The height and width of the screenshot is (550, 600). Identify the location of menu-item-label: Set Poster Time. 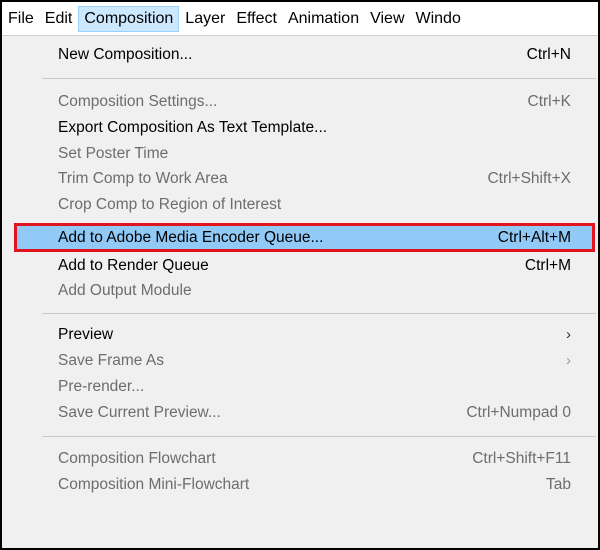
(113, 153).